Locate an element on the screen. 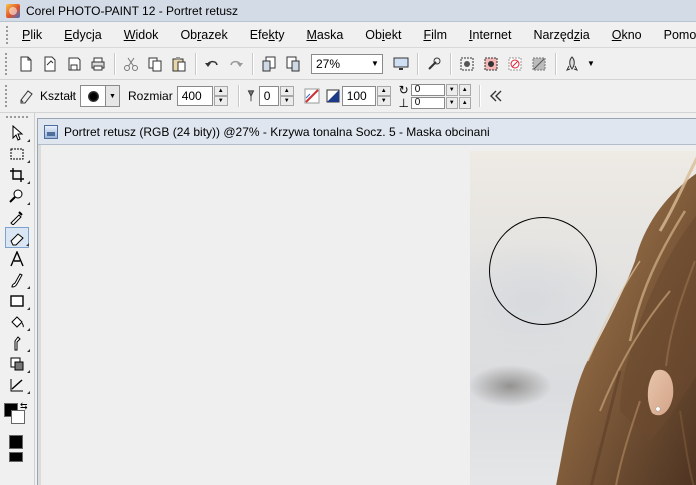 The height and width of the screenshot is (485, 696). size-spinbox: 400 ▲ ▼ is located at coordinates (202, 96).